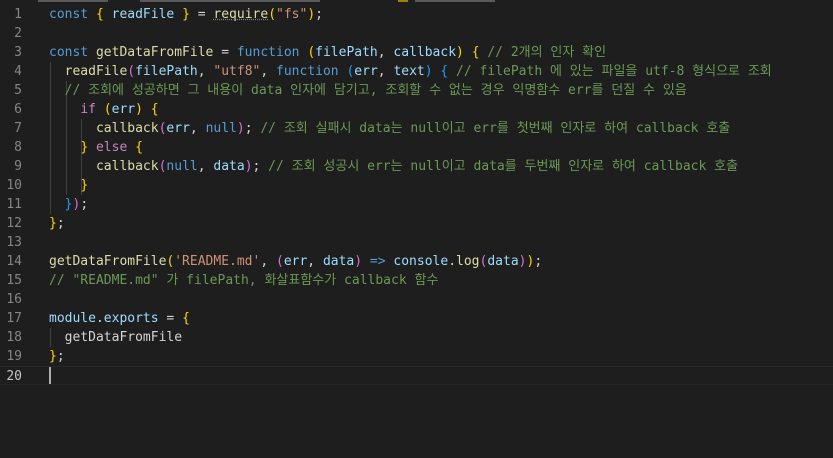  I want to click on scrolled-line-strip, so click(416, 1).